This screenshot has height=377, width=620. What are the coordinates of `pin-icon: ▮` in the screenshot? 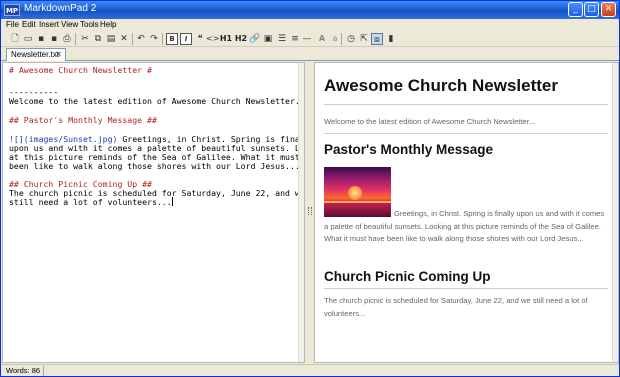 It's located at (391, 39).